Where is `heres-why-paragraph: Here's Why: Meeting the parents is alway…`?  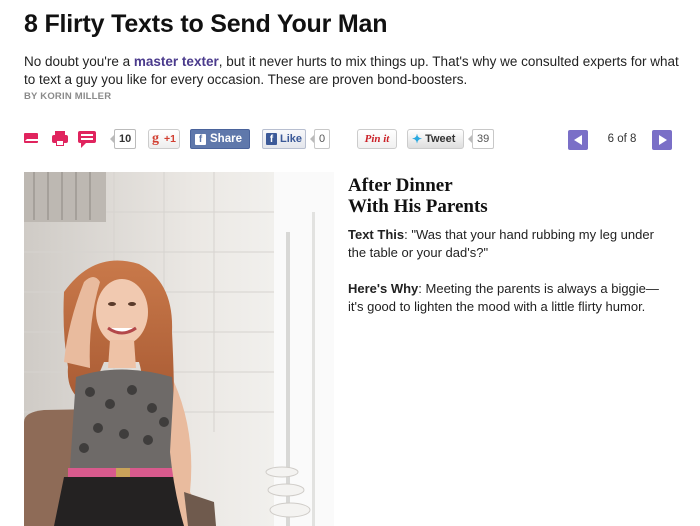
heres-why-paragraph: Here's Why: Meeting the parents is alway… is located at coordinates (508, 298).